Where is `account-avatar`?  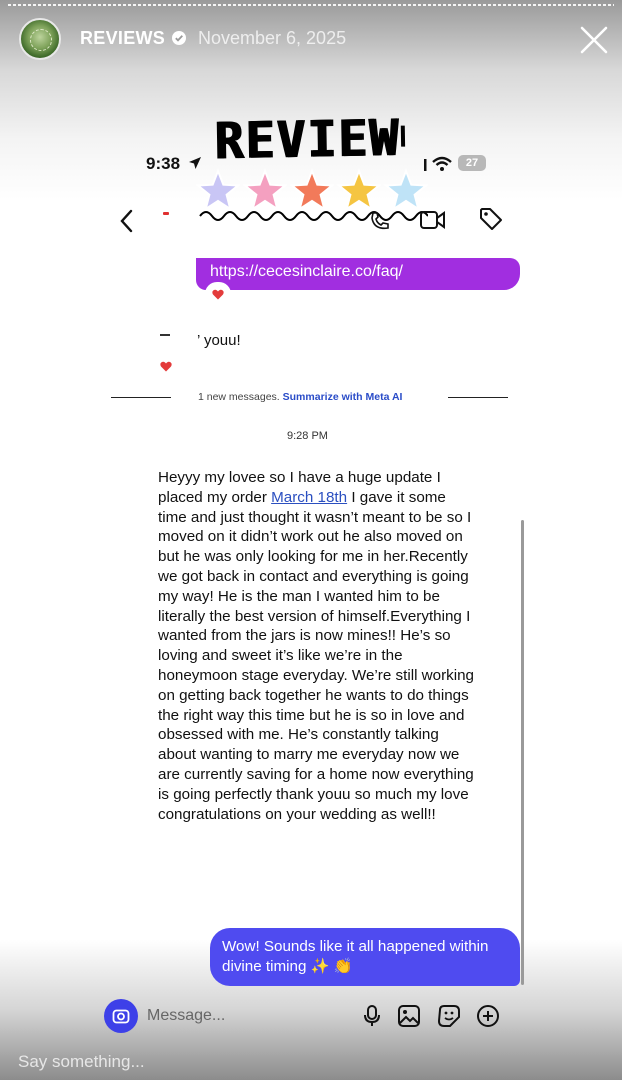
account-avatar is located at coordinates (40, 39).